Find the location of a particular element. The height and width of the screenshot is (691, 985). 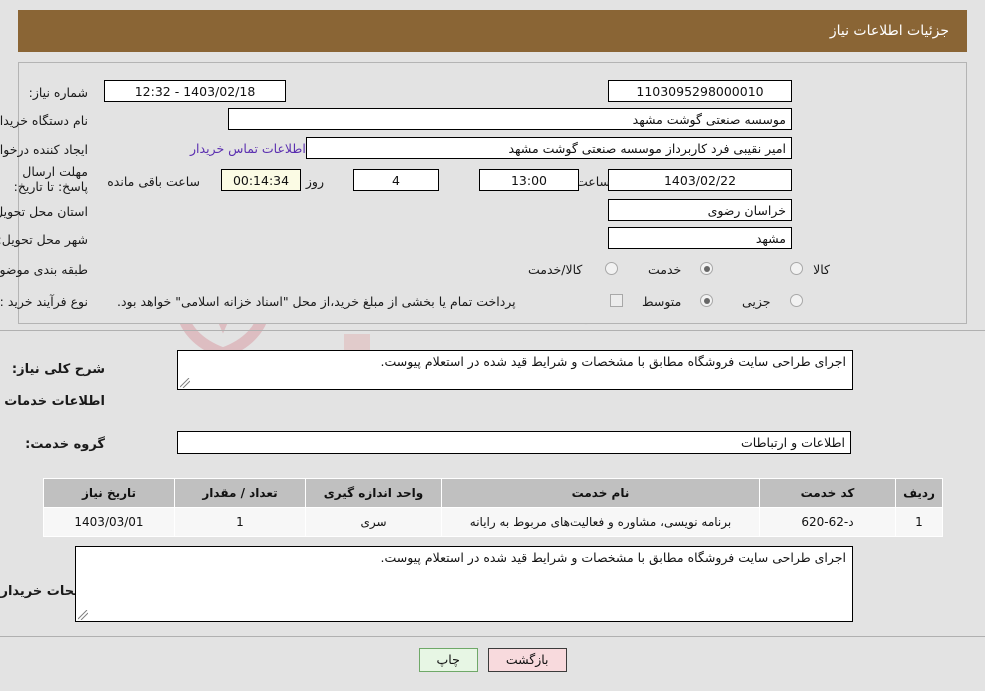

process-label: نوع فرآیند خرید : is located at coordinates (44, 301).